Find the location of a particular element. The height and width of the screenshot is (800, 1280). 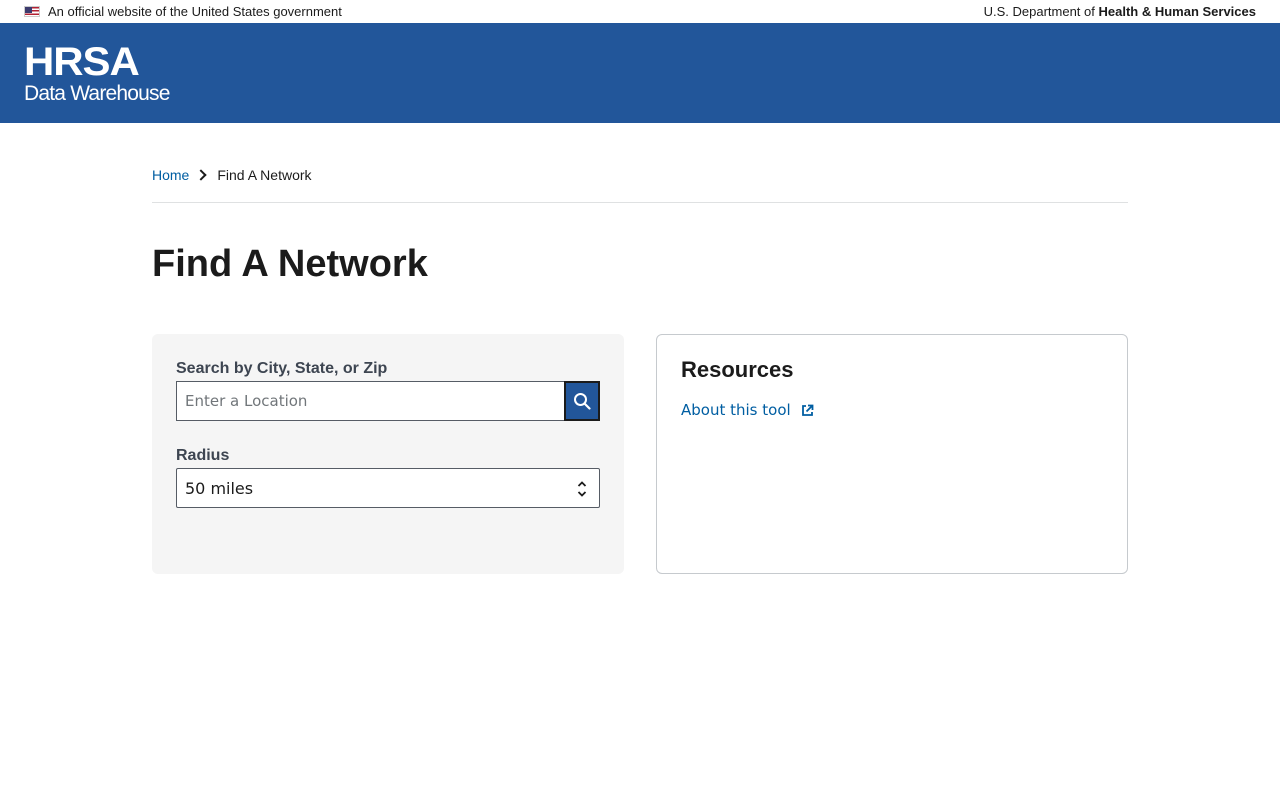

breadcrumb-current: Find A Network is located at coordinates (264, 175).